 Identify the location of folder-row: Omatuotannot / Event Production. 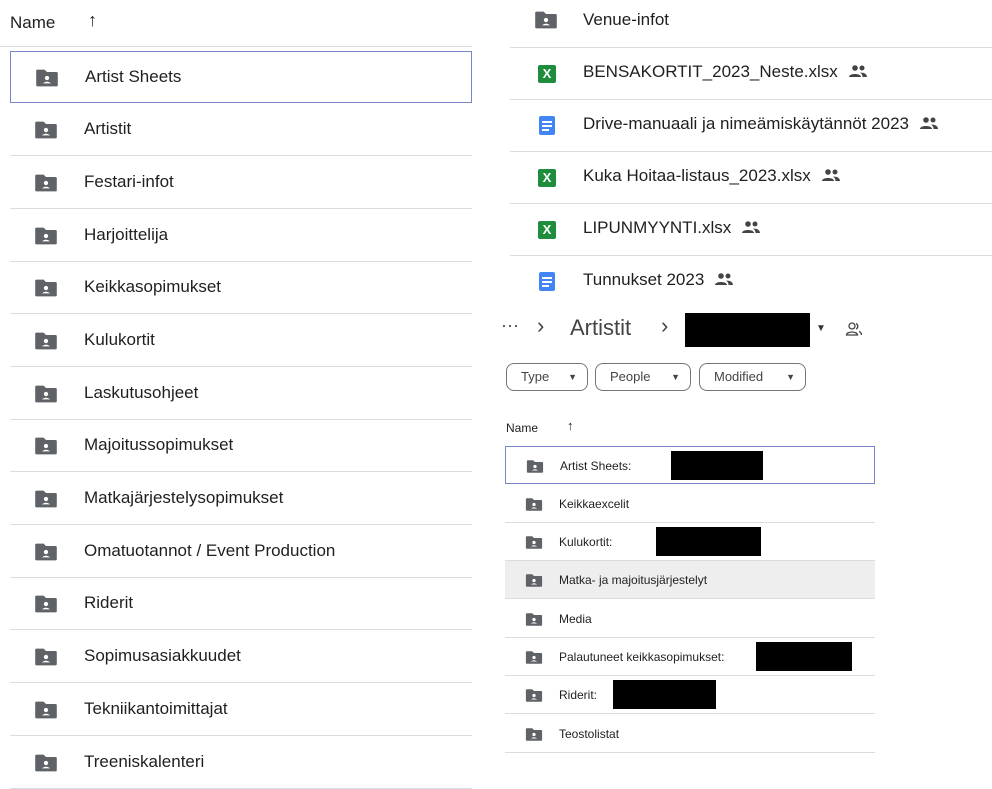
(241, 552).